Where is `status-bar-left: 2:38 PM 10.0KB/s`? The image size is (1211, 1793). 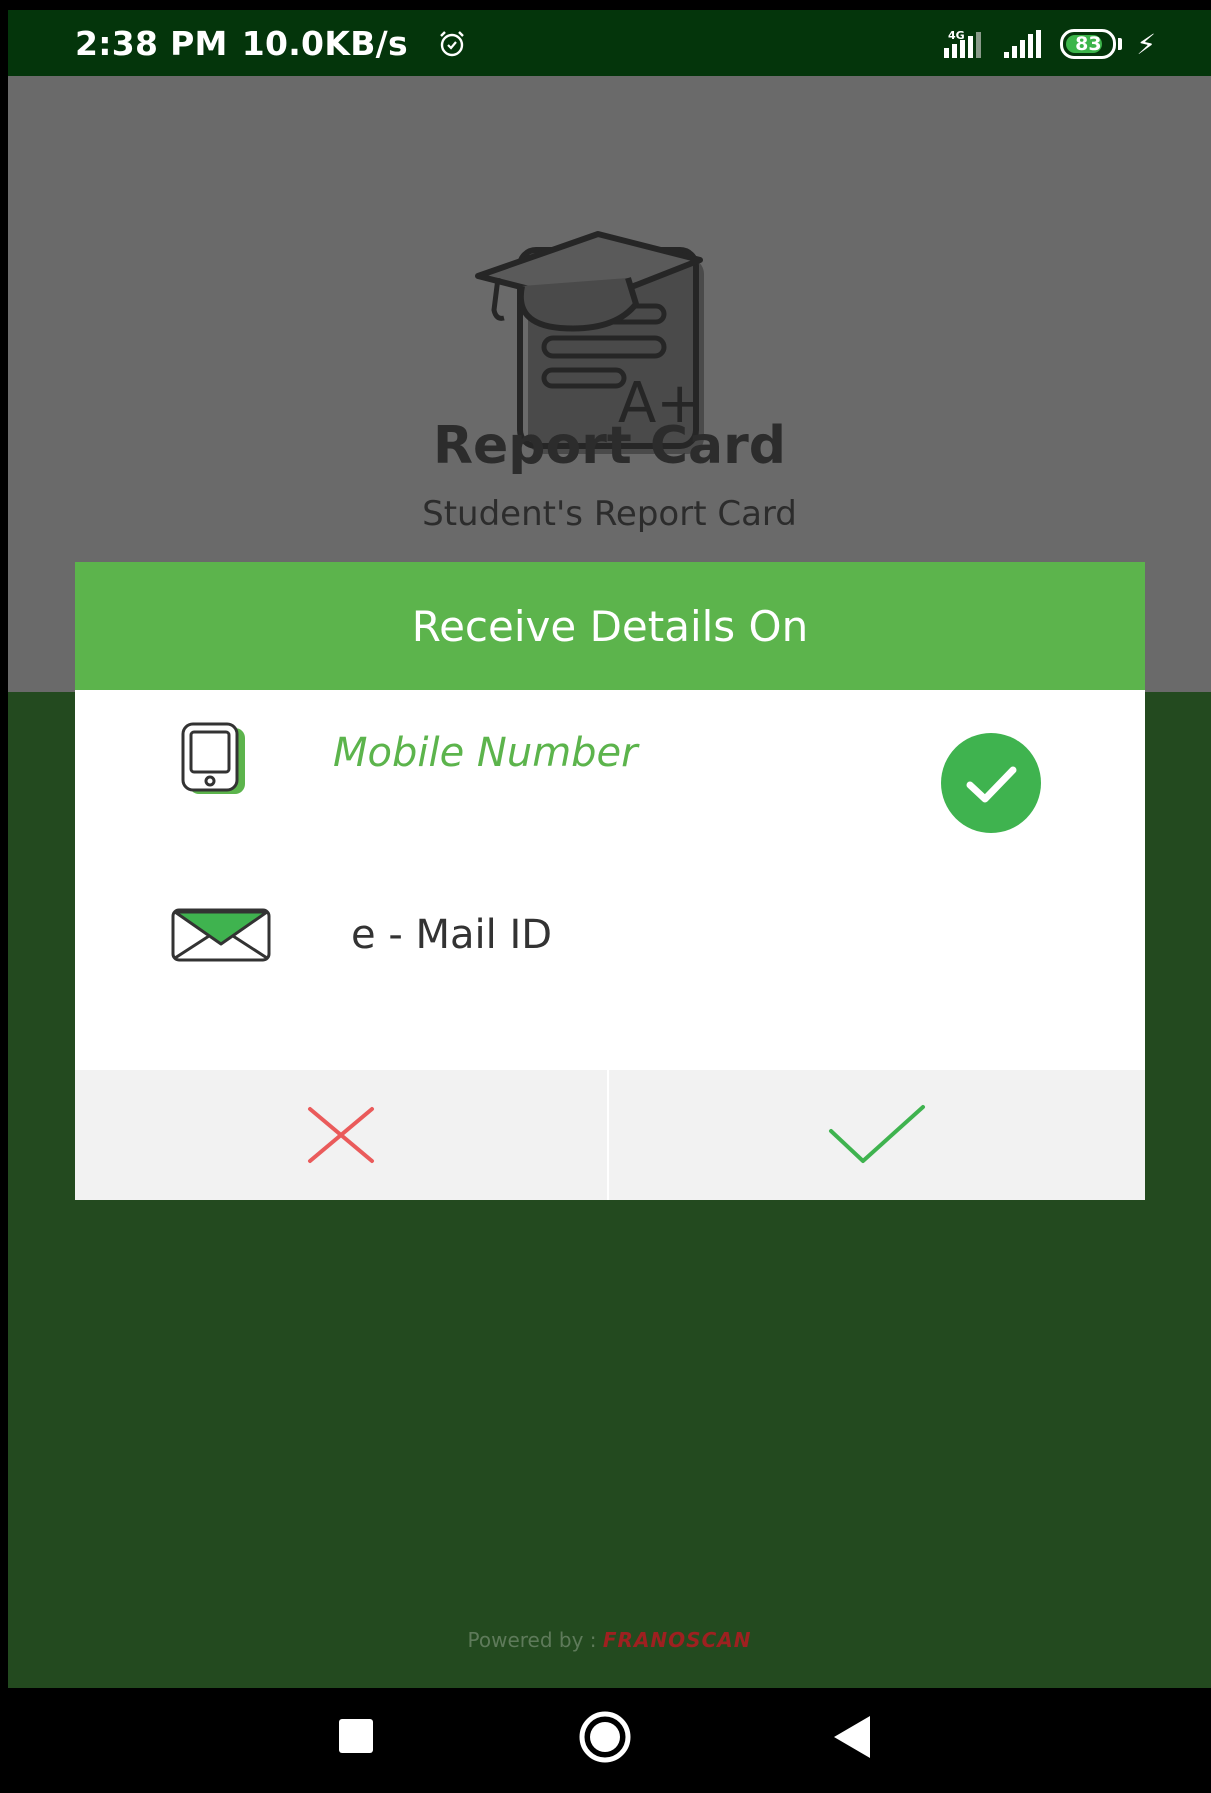
status-bar-left: 2:38 PM 10.0KB/s is located at coordinates (248, 43).